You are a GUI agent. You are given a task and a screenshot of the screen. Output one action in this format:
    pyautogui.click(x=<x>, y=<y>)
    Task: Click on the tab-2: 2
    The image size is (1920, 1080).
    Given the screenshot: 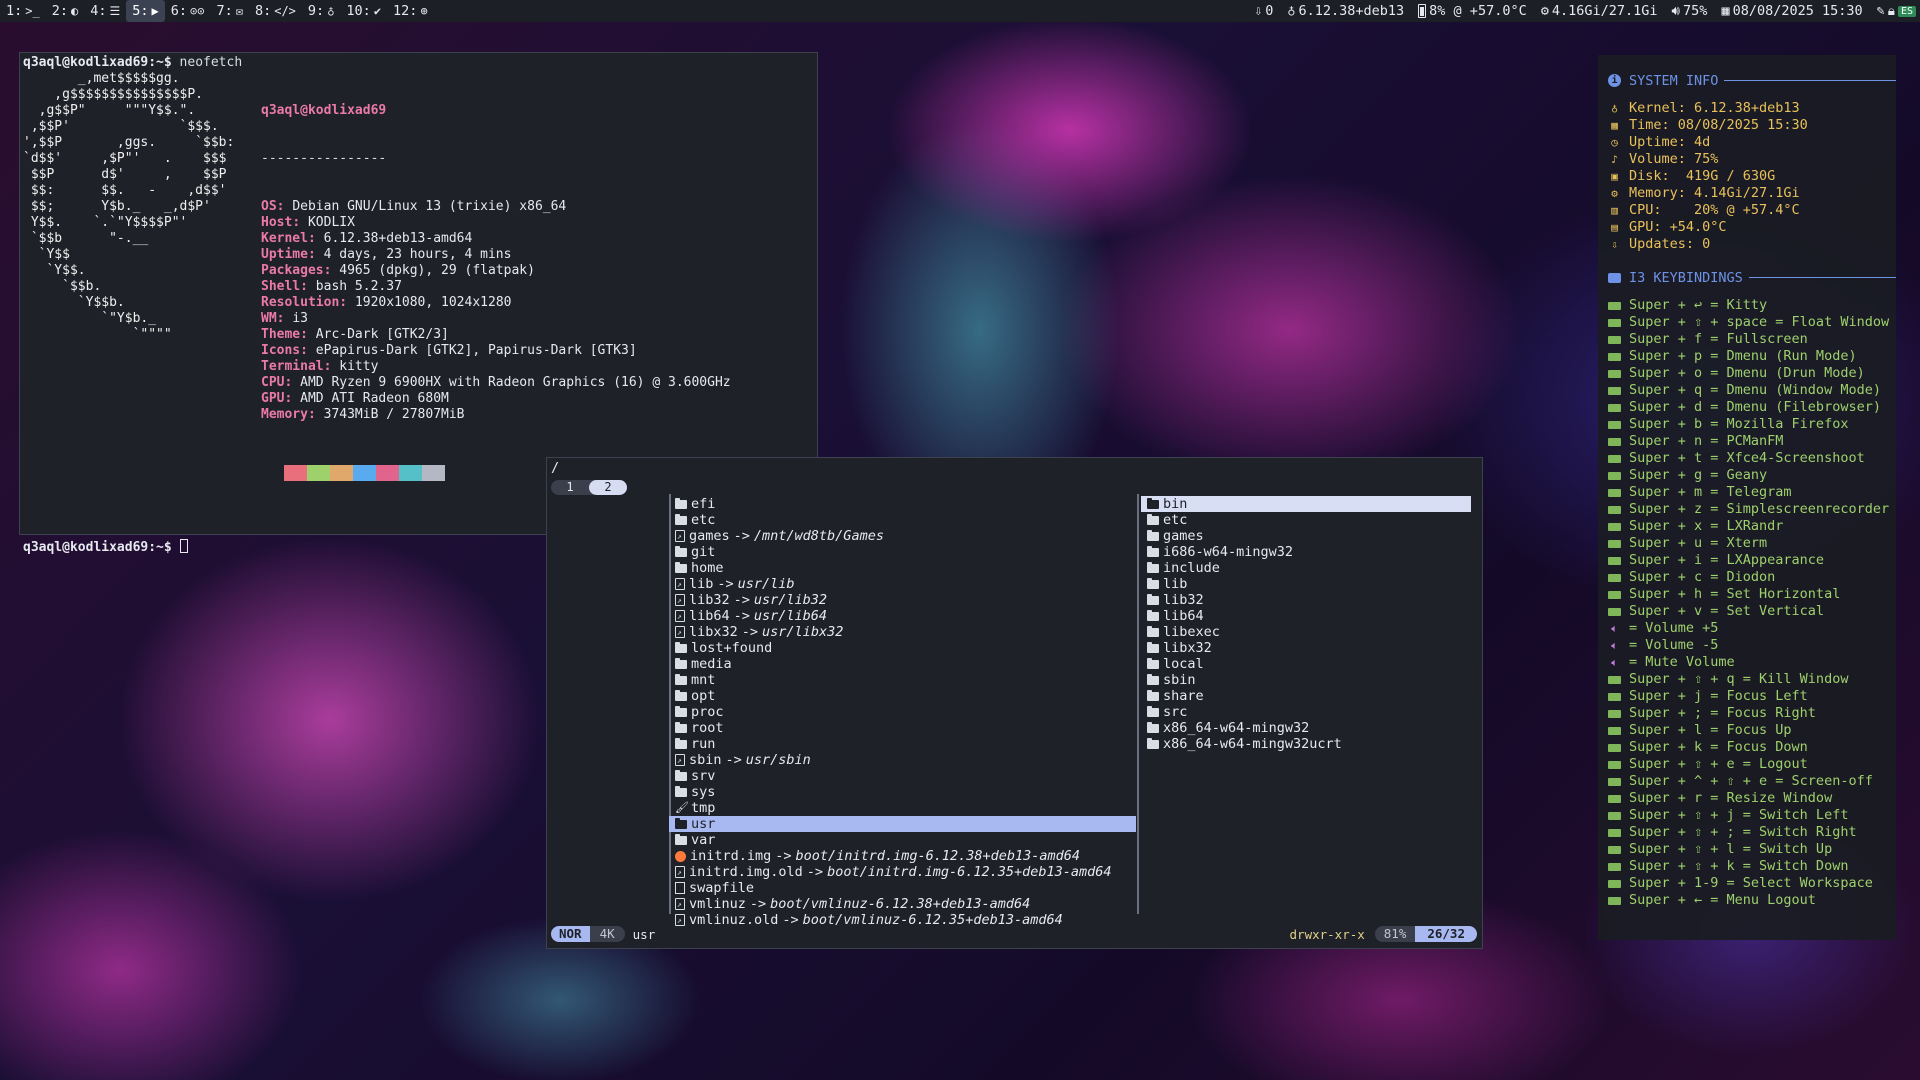 What is the action you would take?
    pyautogui.click(x=608, y=487)
    